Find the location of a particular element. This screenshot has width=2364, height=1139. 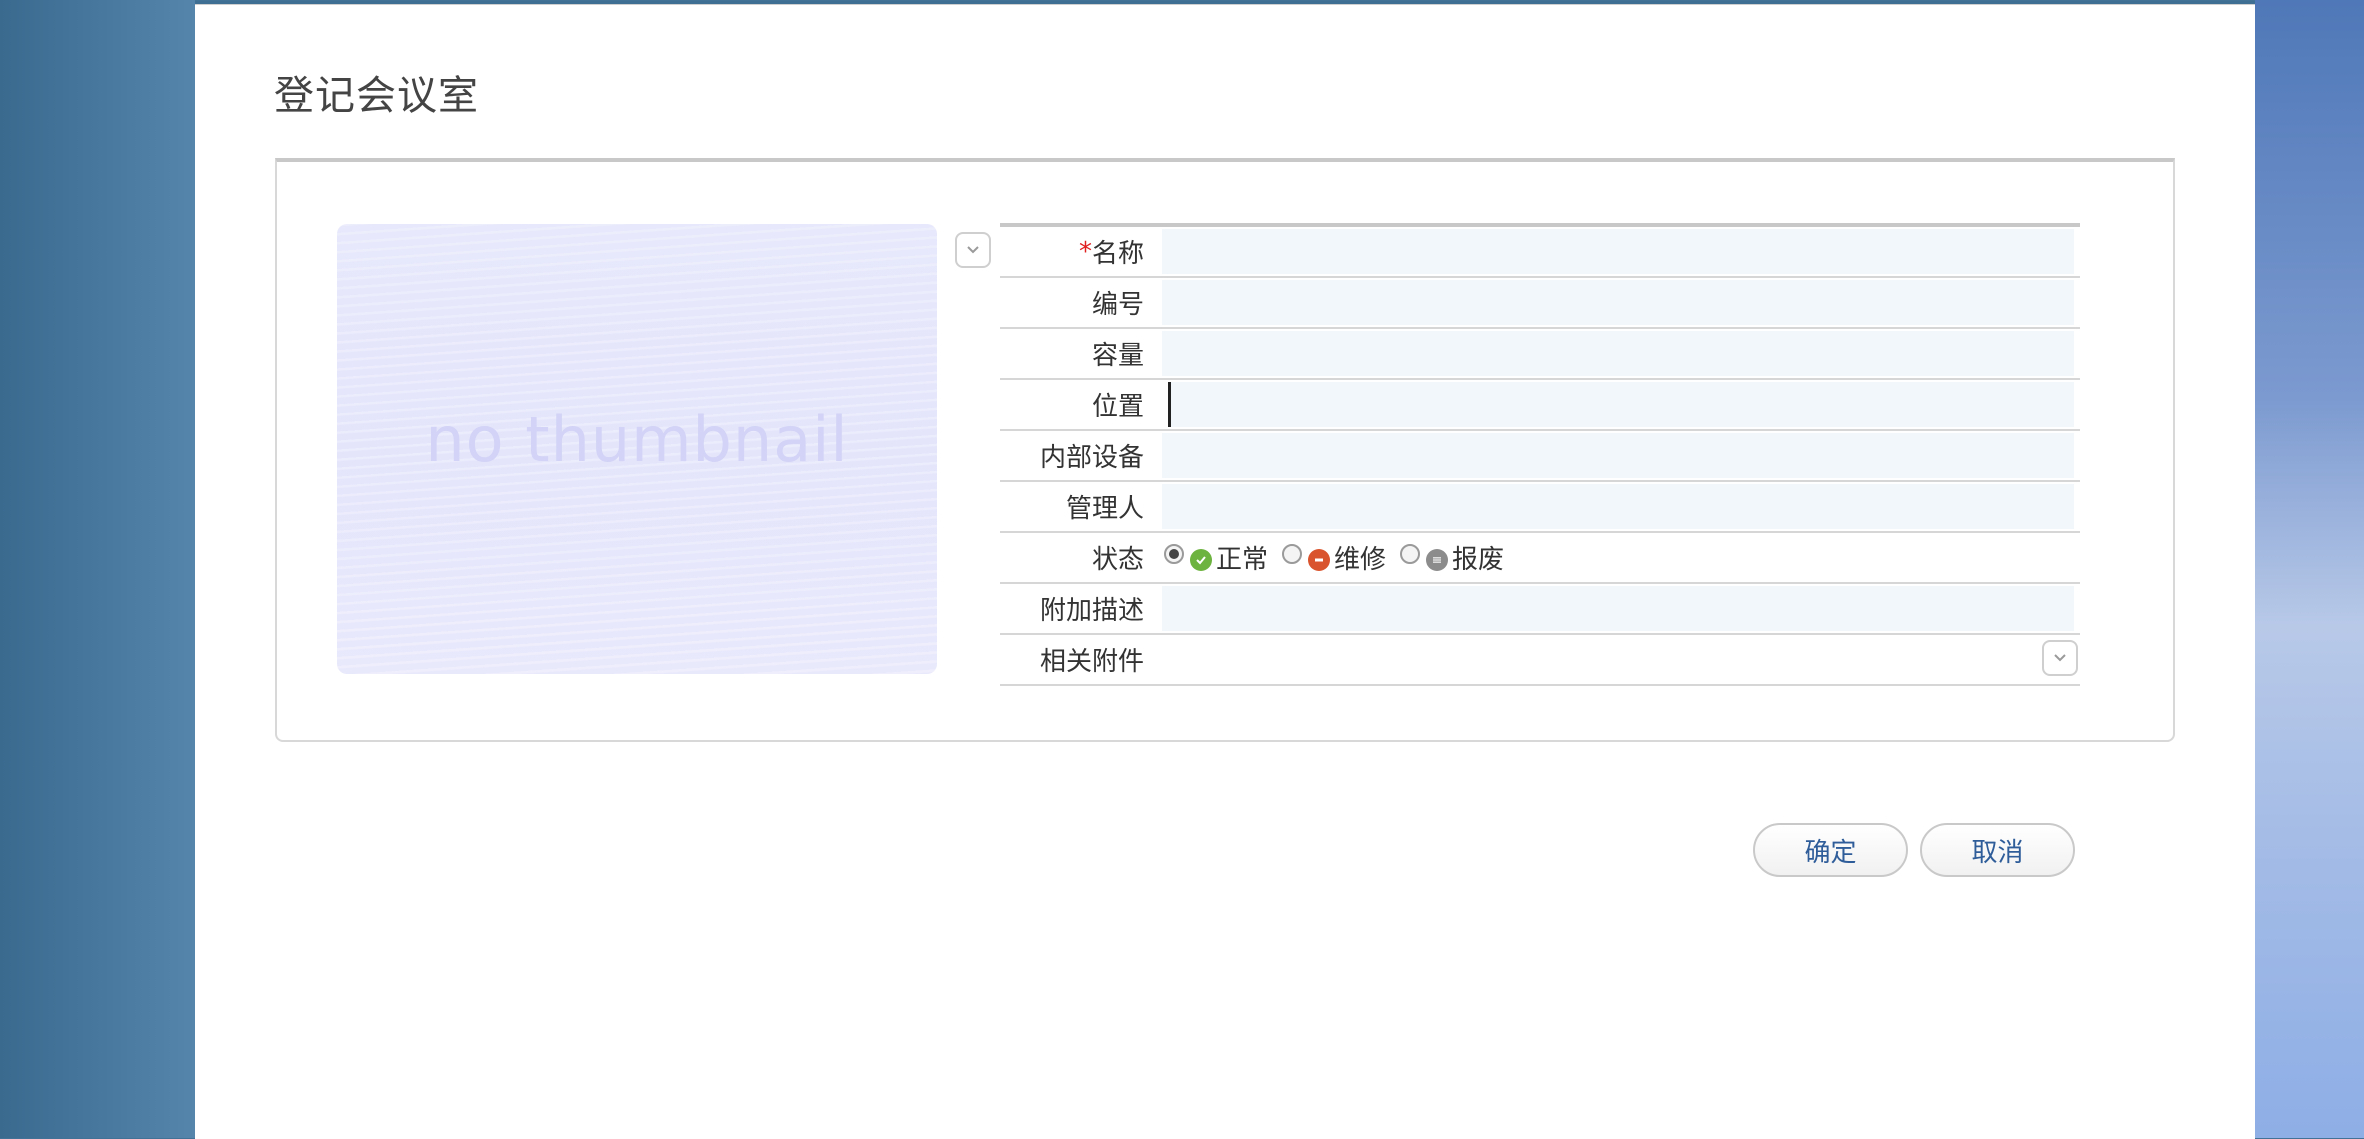

radio-normal is located at coordinates (1174, 553).